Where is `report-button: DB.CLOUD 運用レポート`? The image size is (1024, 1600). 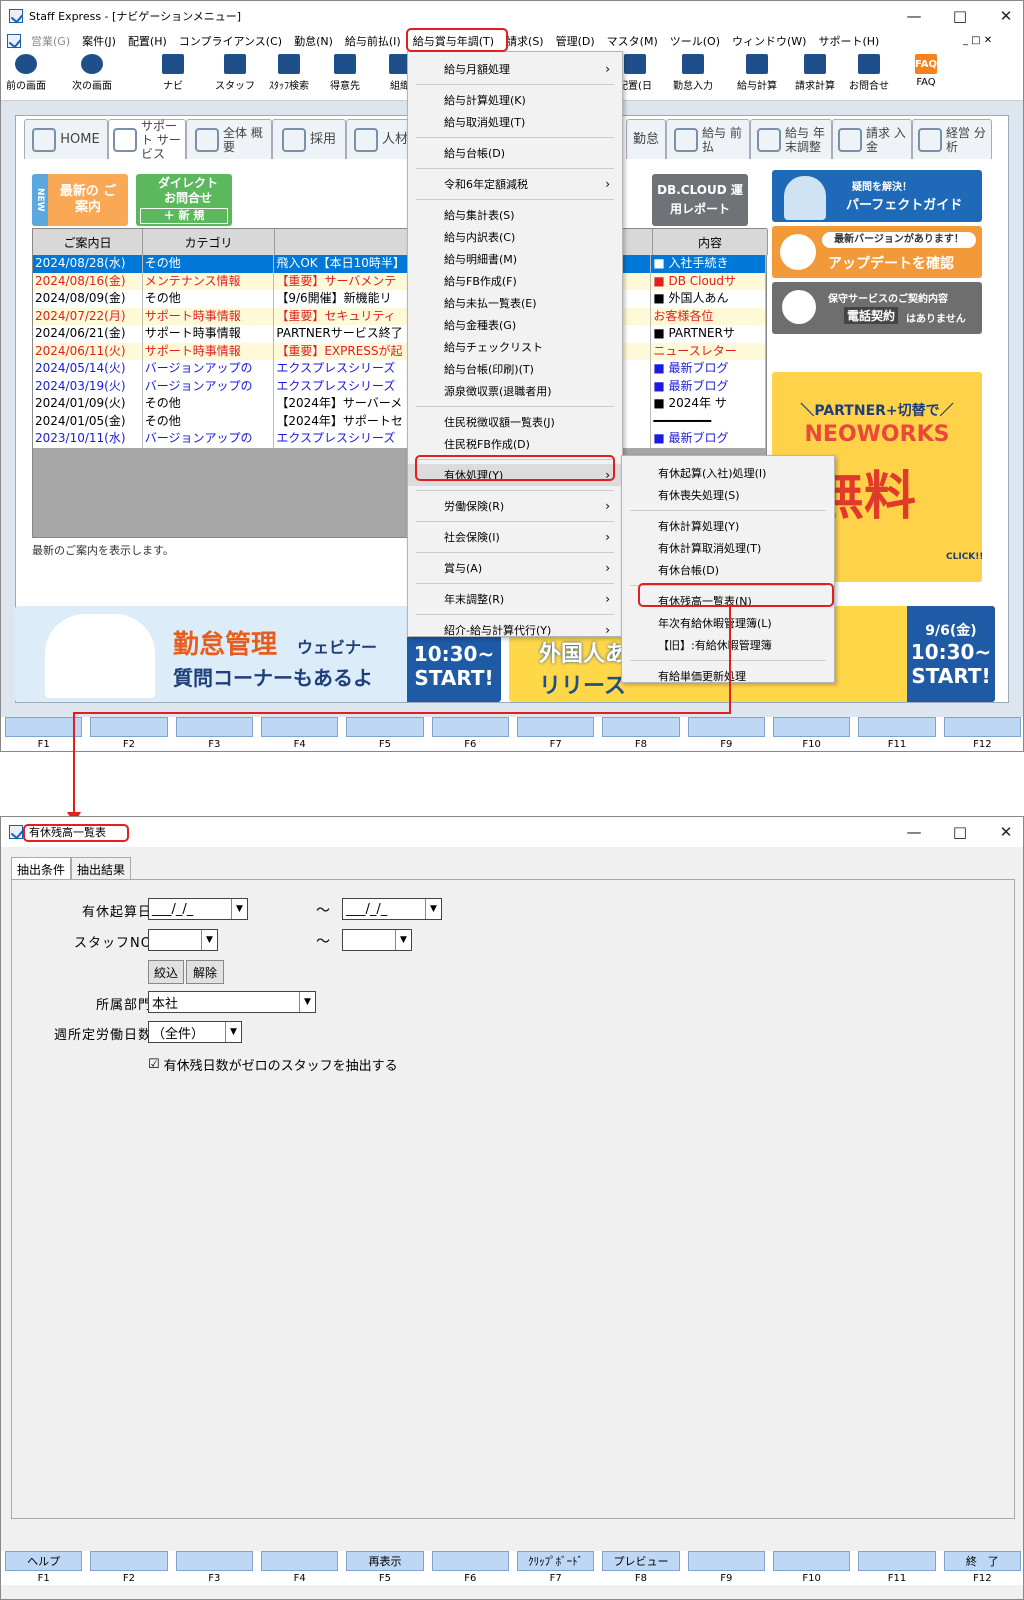 report-button: DB.CLOUD 運用レポート is located at coordinates (700, 200).